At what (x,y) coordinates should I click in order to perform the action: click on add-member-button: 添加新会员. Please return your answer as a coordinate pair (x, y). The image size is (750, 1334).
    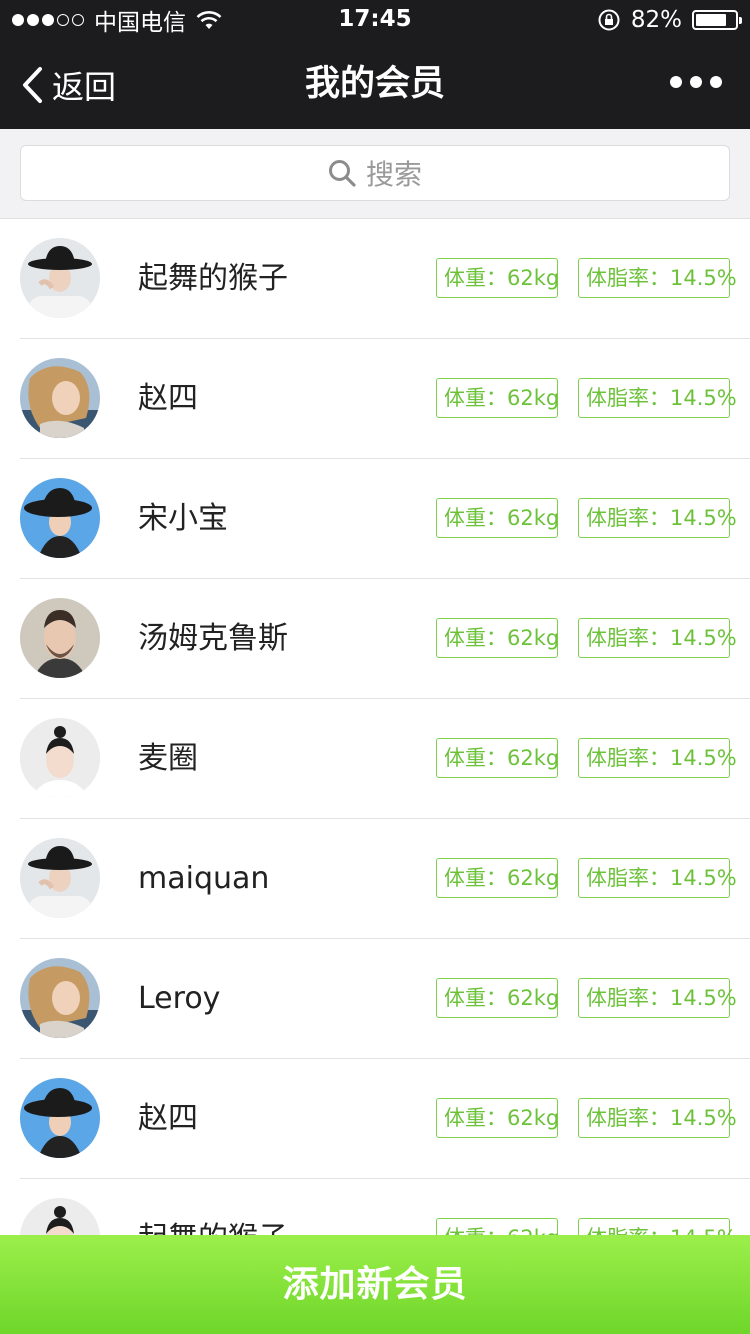
    Looking at the image, I should click on (375, 1284).